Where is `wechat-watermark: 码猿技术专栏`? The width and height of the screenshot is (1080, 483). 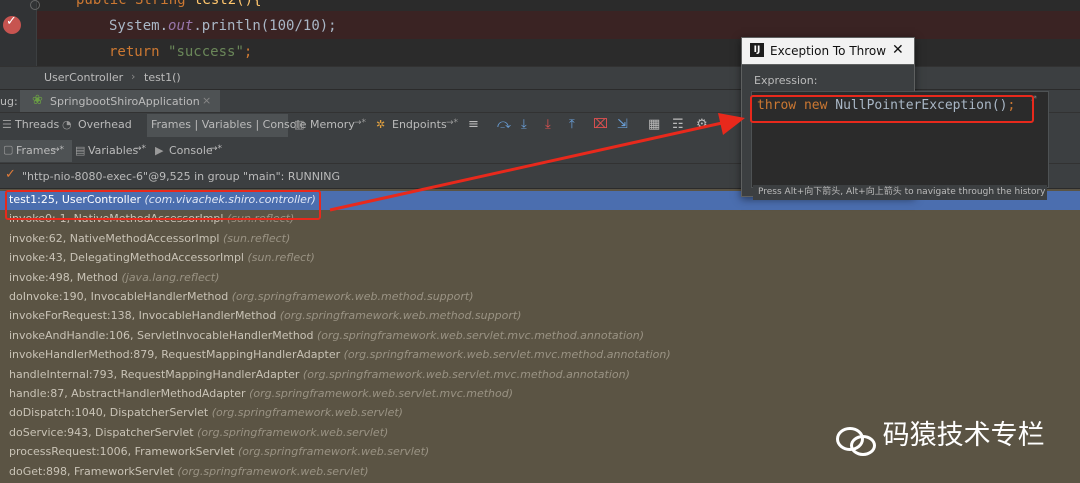
wechat-watermark: 码猿技术专栏 is located at coordinates (939, 434).